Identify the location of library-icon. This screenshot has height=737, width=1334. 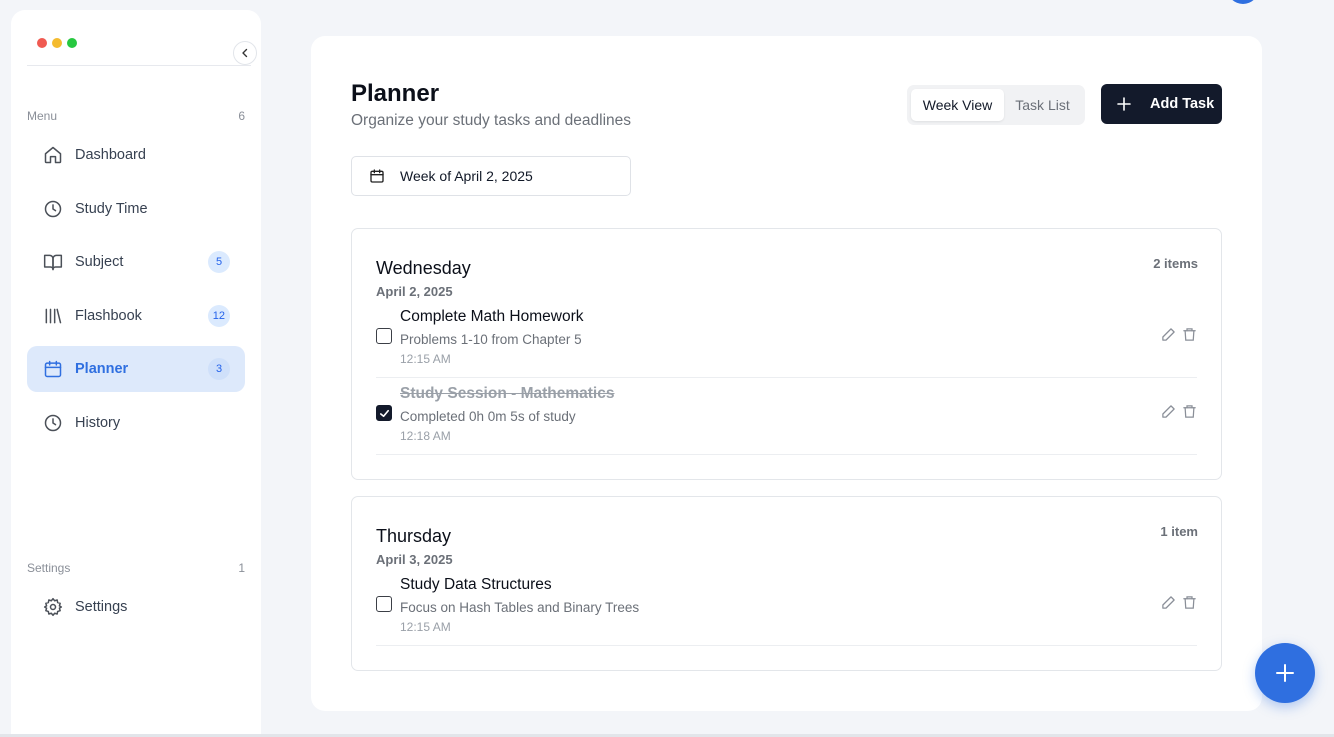
(53, 316).